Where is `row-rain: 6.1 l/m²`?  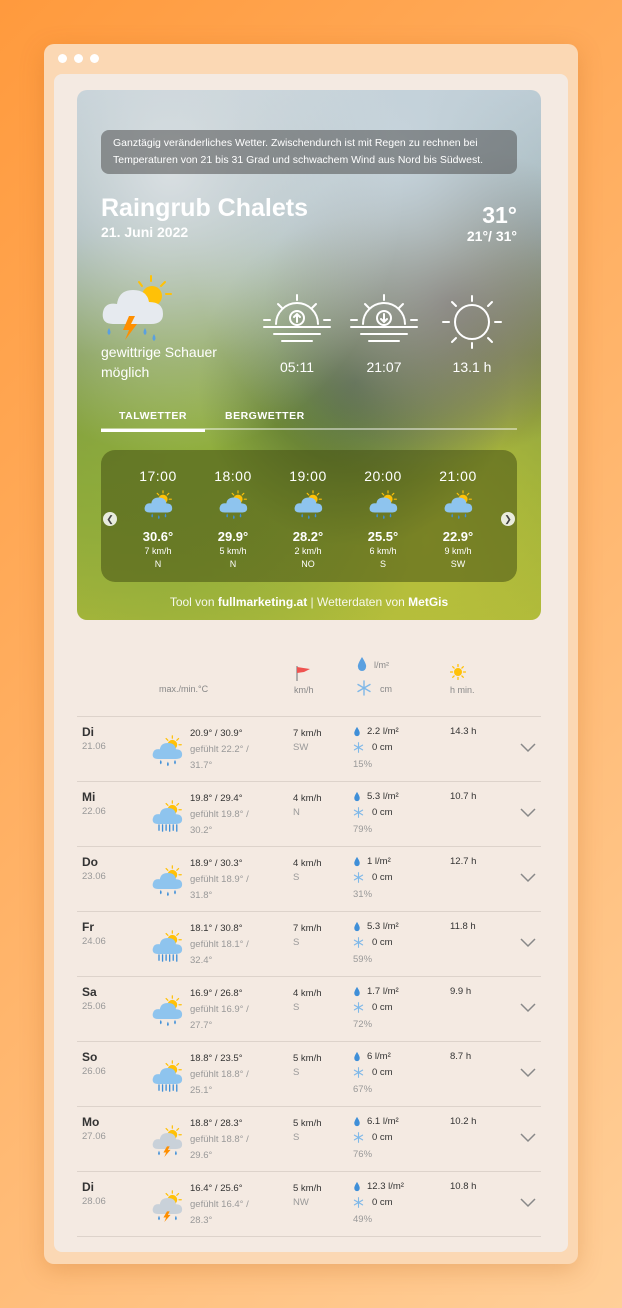 row-rain: 6.1 l/m² is located at coordinates (376, 1121).